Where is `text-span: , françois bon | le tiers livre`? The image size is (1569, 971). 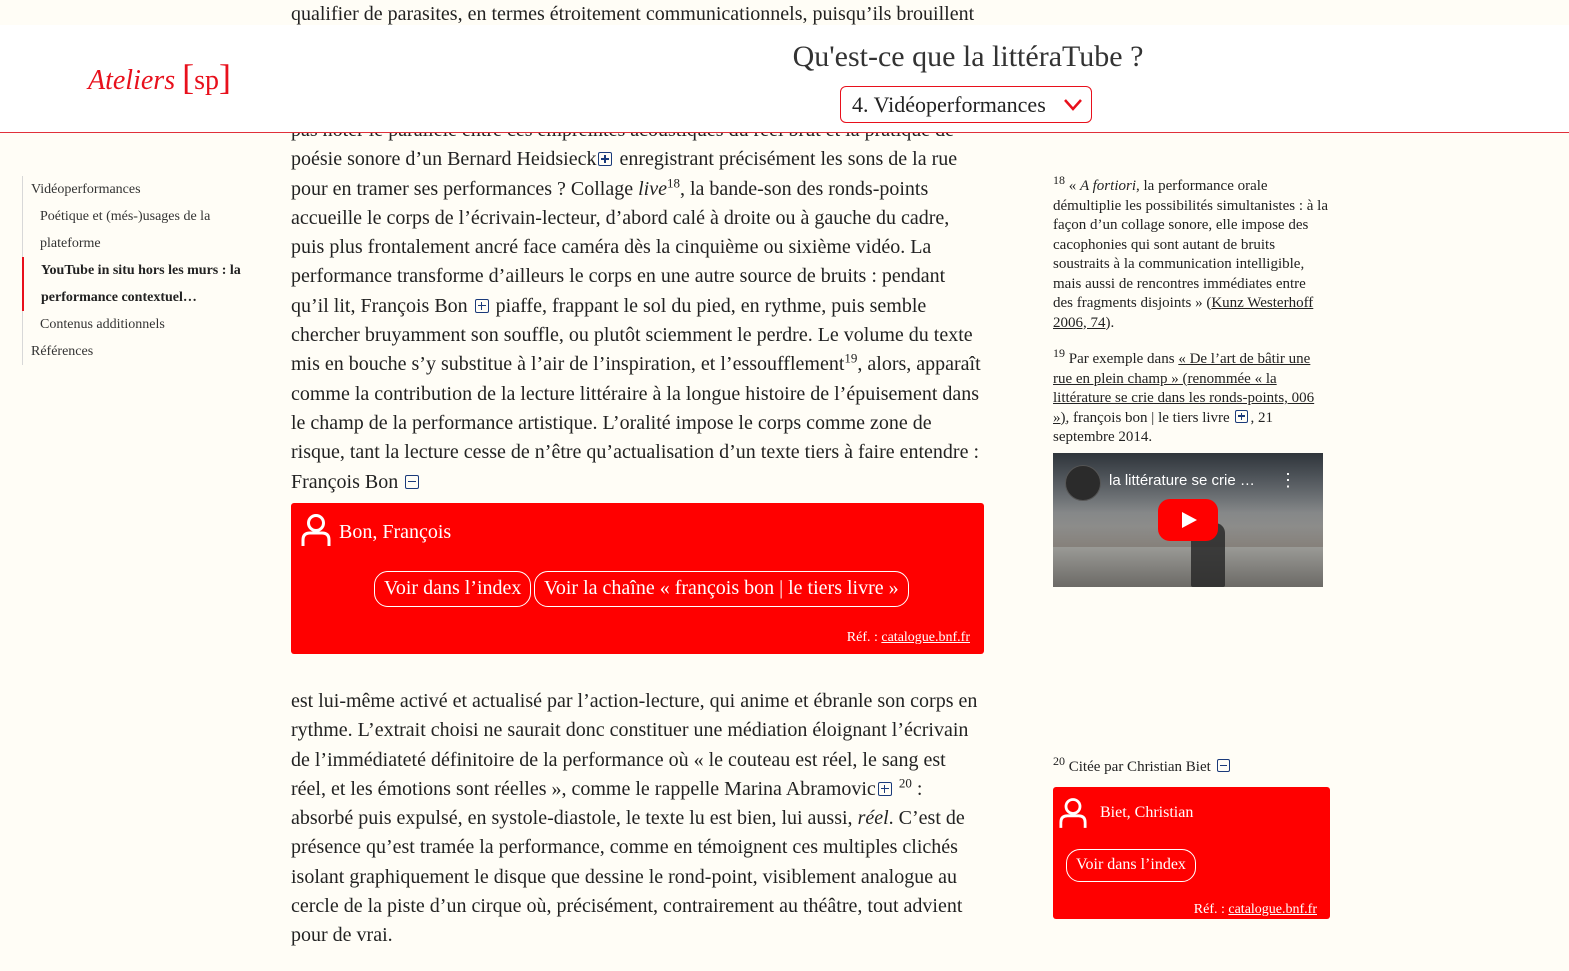
text-span: , françois bon | le tiers livre is located at coordinates (1147, 417).